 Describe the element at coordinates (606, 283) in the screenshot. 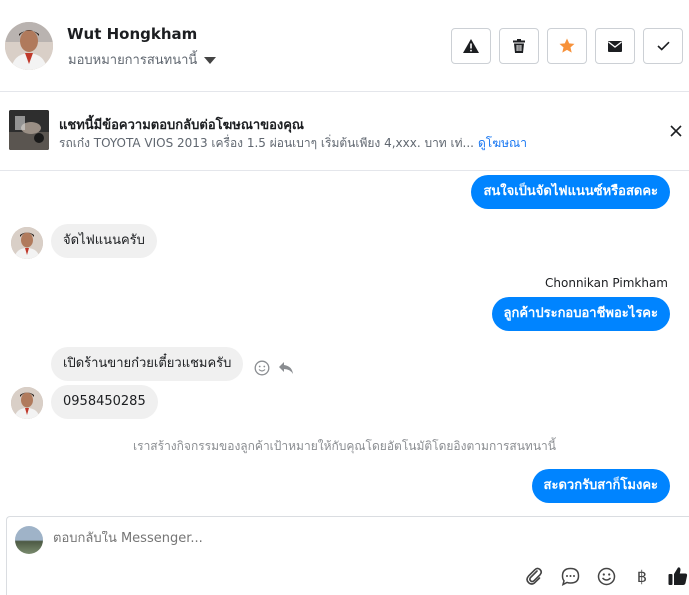

I see `sender-name: Chonnikan Pimkham` at that location.